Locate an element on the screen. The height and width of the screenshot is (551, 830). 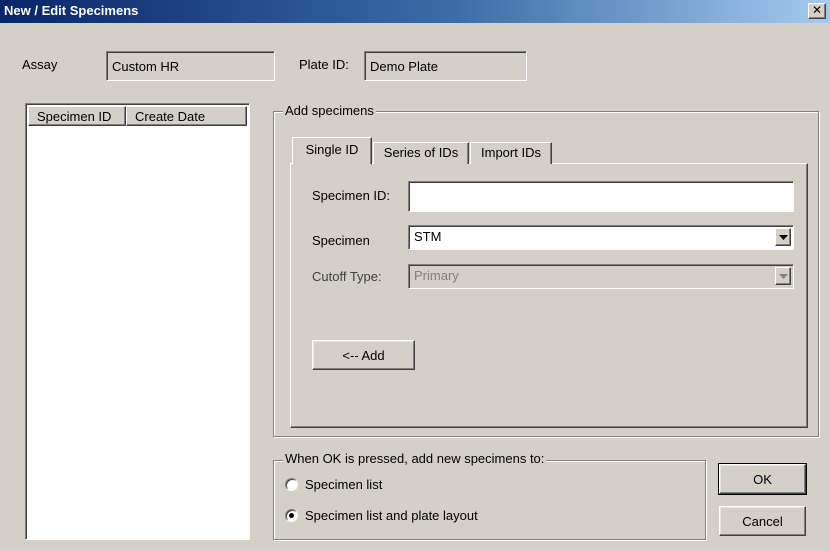
radio-label: Specimen list and plate layout is located at coordinates (391, 515).